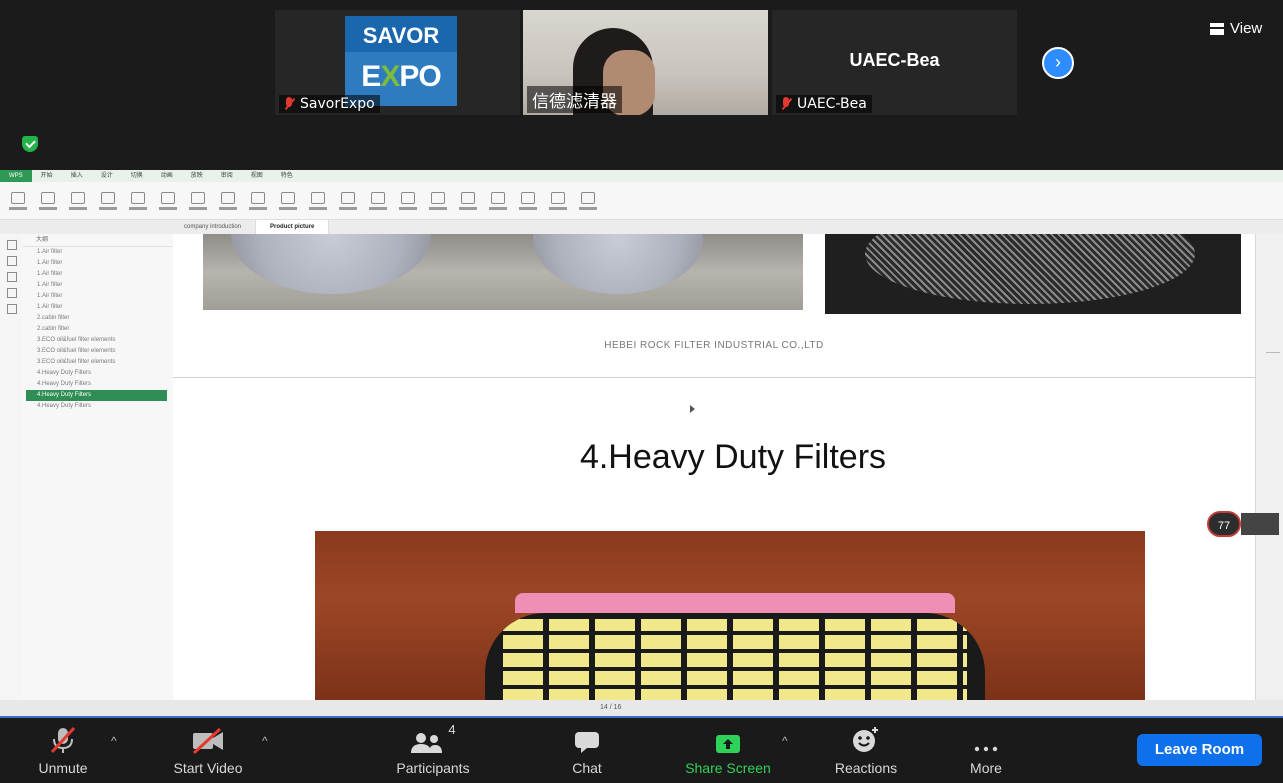  What do you see at coordinates (986, 736) in the screenshot?
I see `more-dots-icon` at bounding box center [986, 736].